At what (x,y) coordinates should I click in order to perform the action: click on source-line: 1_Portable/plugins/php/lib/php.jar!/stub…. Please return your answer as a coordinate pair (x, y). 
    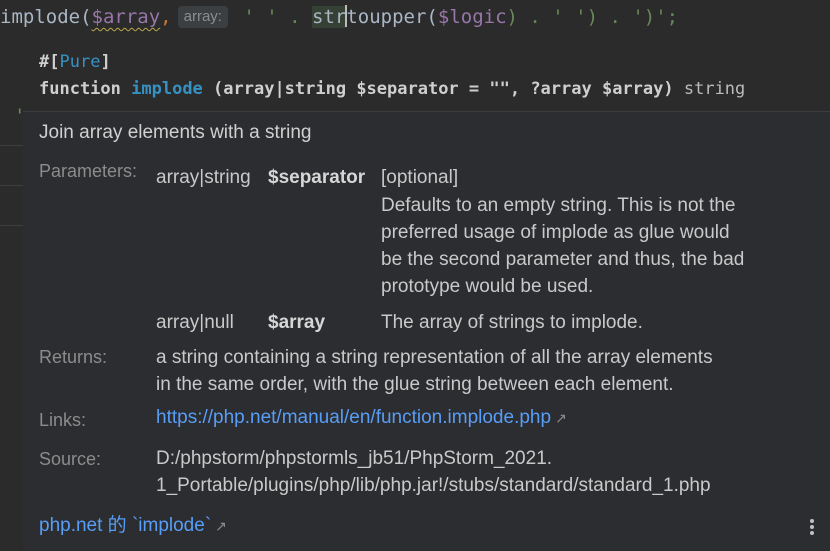
    Looking at the image, I should click on (433, 485).